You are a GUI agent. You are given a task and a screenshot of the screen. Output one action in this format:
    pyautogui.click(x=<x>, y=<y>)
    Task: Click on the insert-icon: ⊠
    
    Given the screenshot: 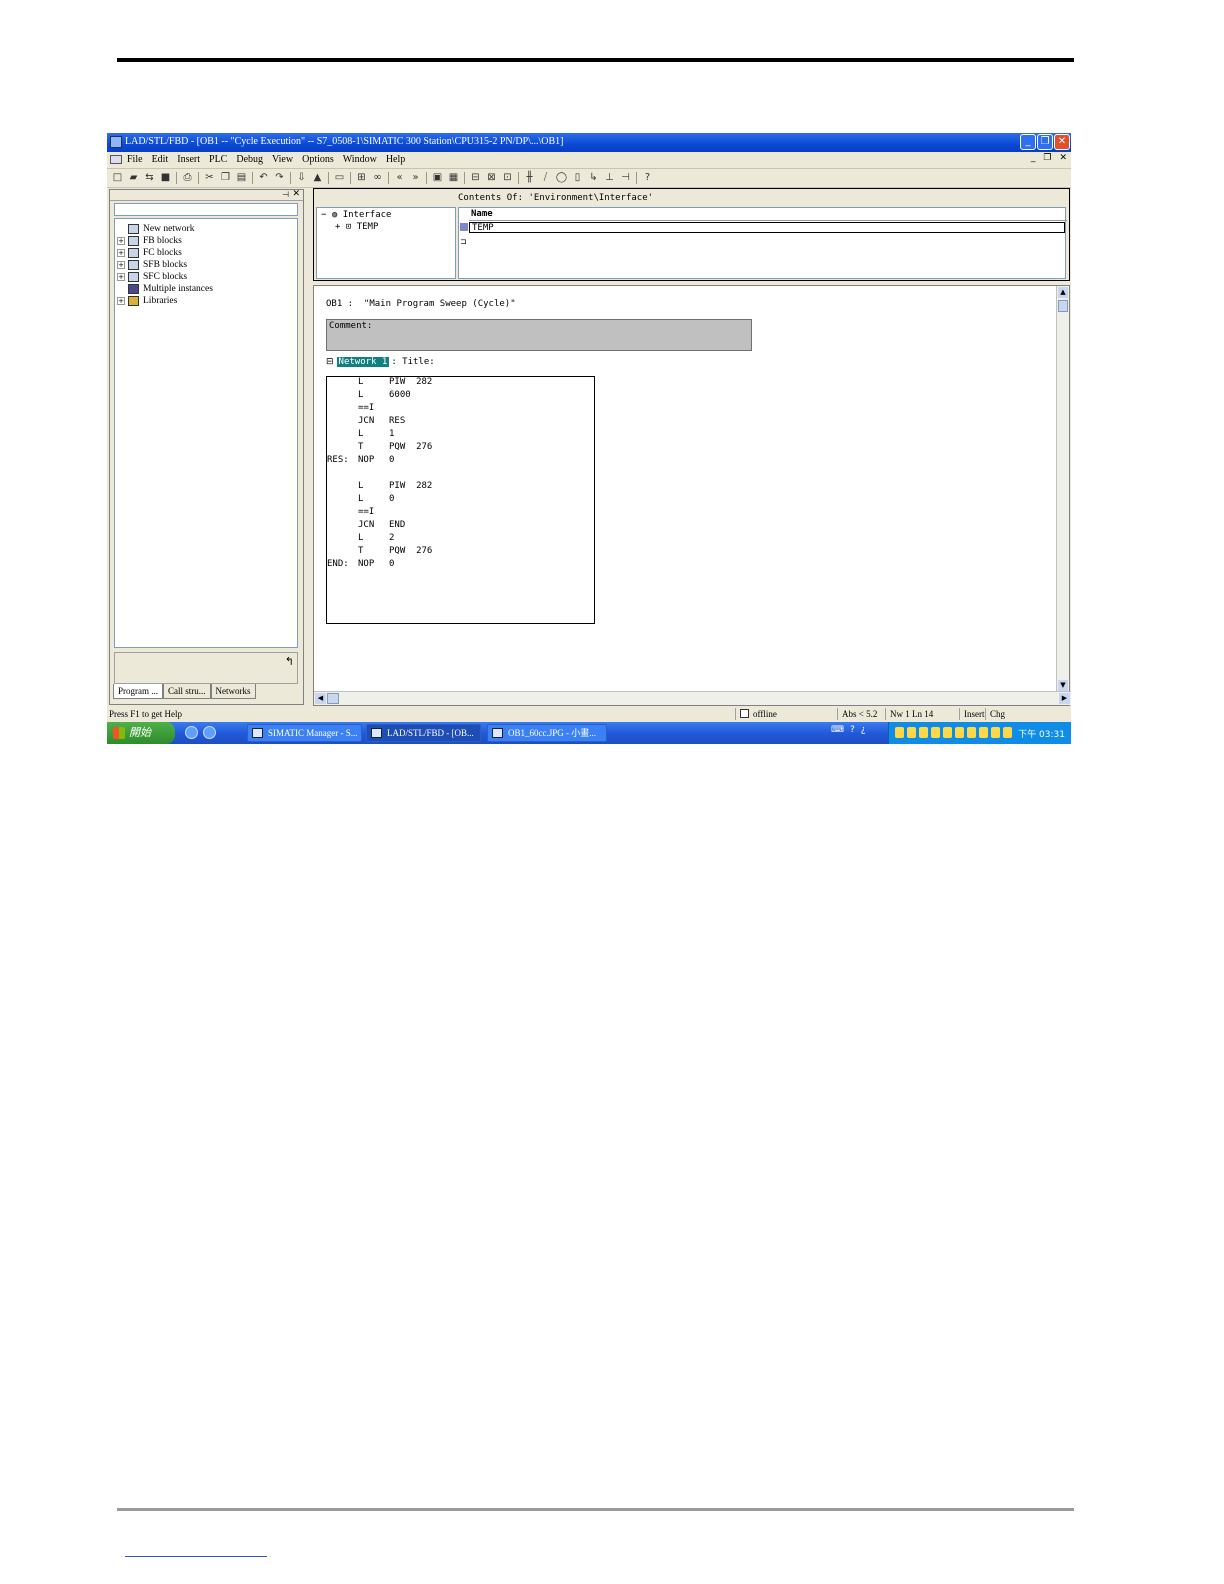 What is the action you would take?
    pyautogui.click(x=491, y=177)
    